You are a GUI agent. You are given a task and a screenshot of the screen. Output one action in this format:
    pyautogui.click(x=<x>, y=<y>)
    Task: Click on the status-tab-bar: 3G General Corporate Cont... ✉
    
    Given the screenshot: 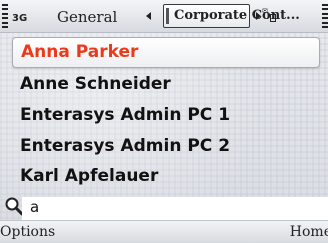 What is the action you would take?
    pyautogui.click(x=164, y=16)
    